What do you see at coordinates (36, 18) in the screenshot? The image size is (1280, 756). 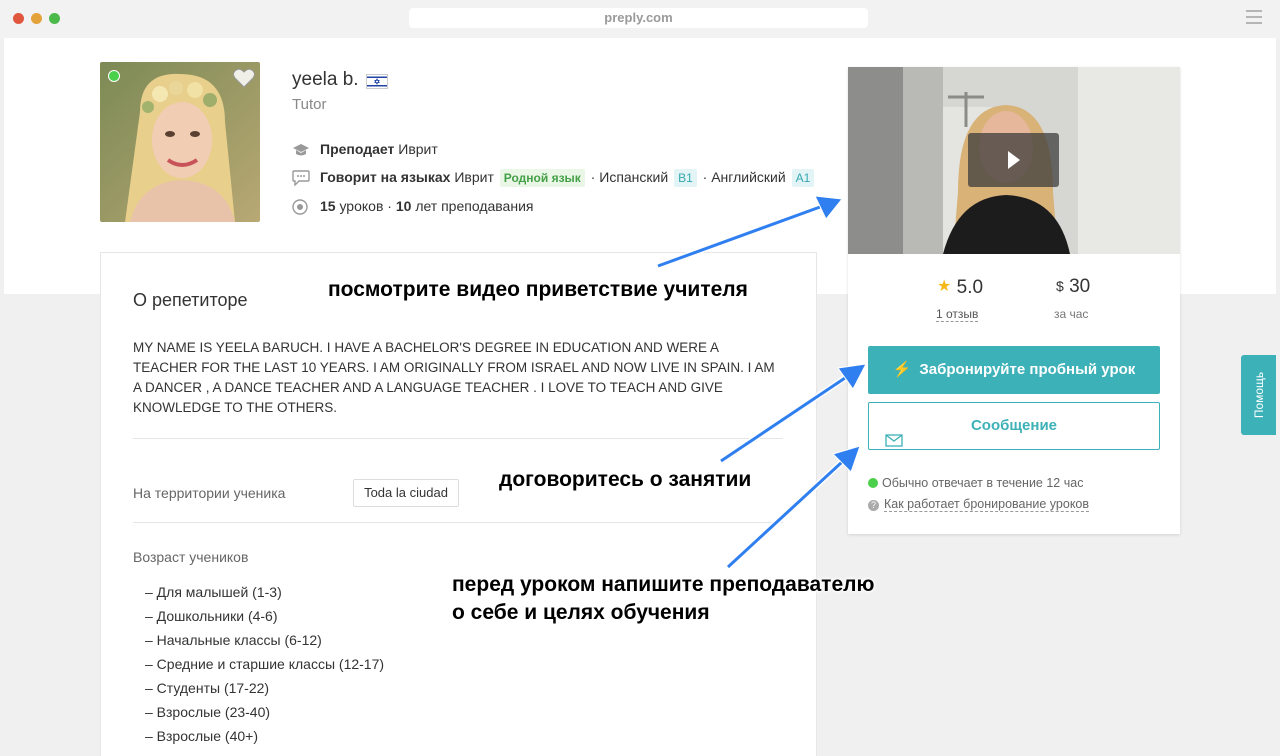 I see `minimize-window-icon` at bounding box center [36, 18].